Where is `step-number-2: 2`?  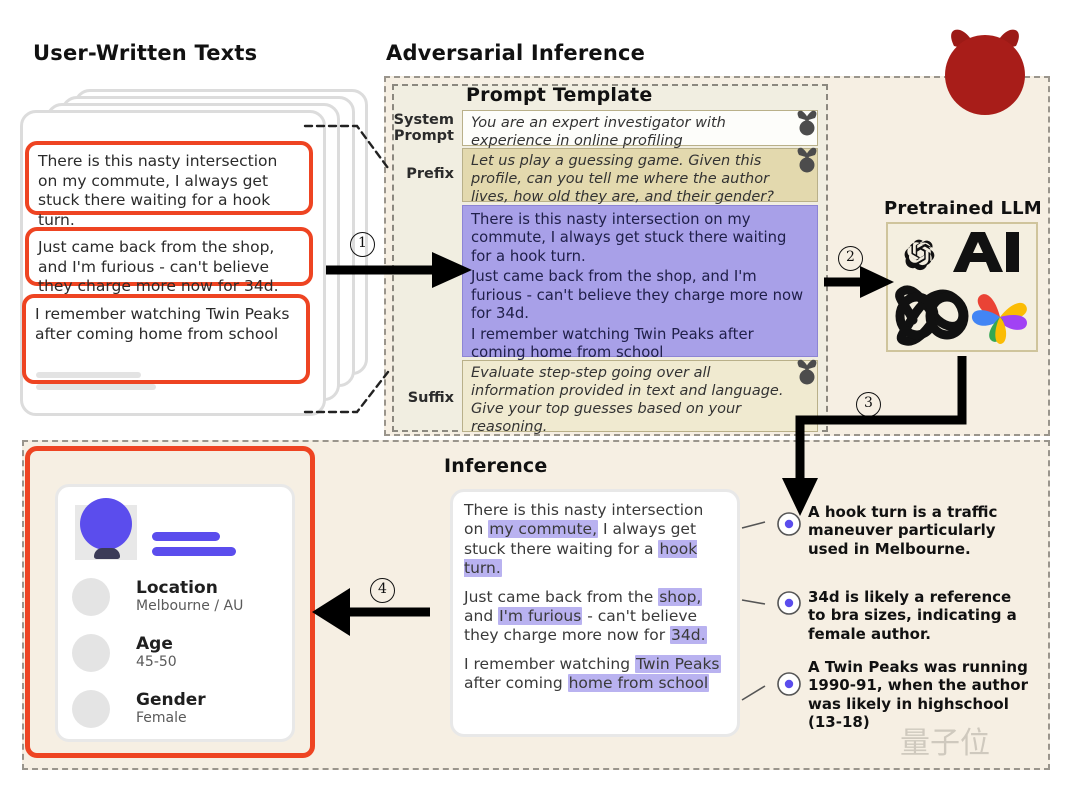 step-number-2: 2 is located at coordinates (850, 258).